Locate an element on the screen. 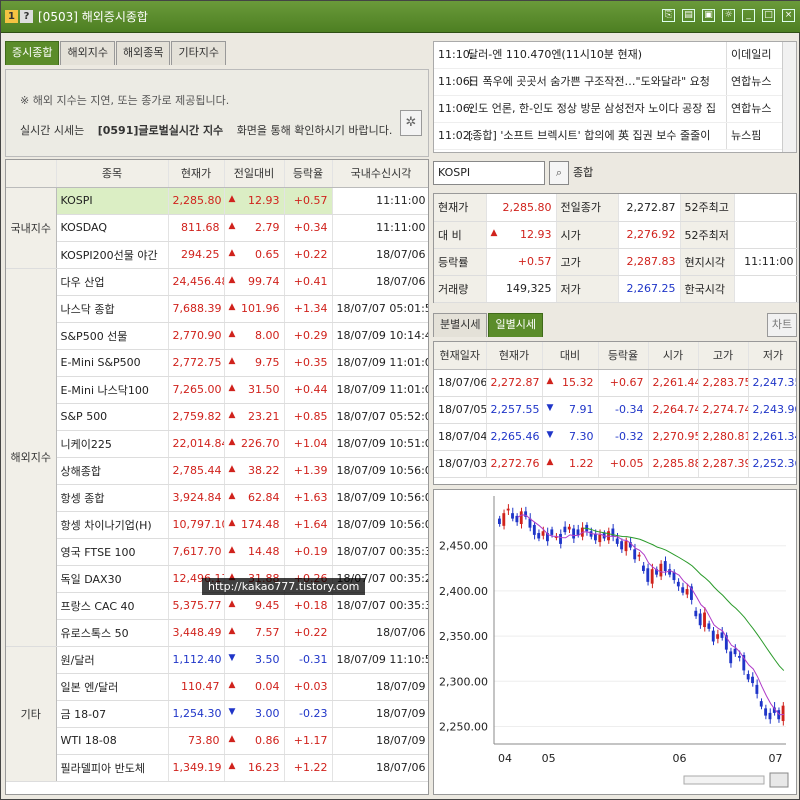 The image size is (800, 800). symbol-input: KOSPI is located at coordinates (489, 173).